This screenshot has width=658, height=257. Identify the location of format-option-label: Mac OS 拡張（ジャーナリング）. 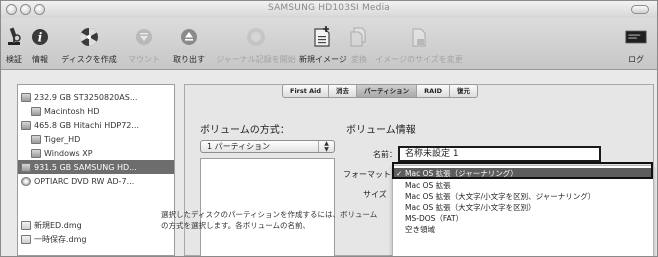
(461, 173).